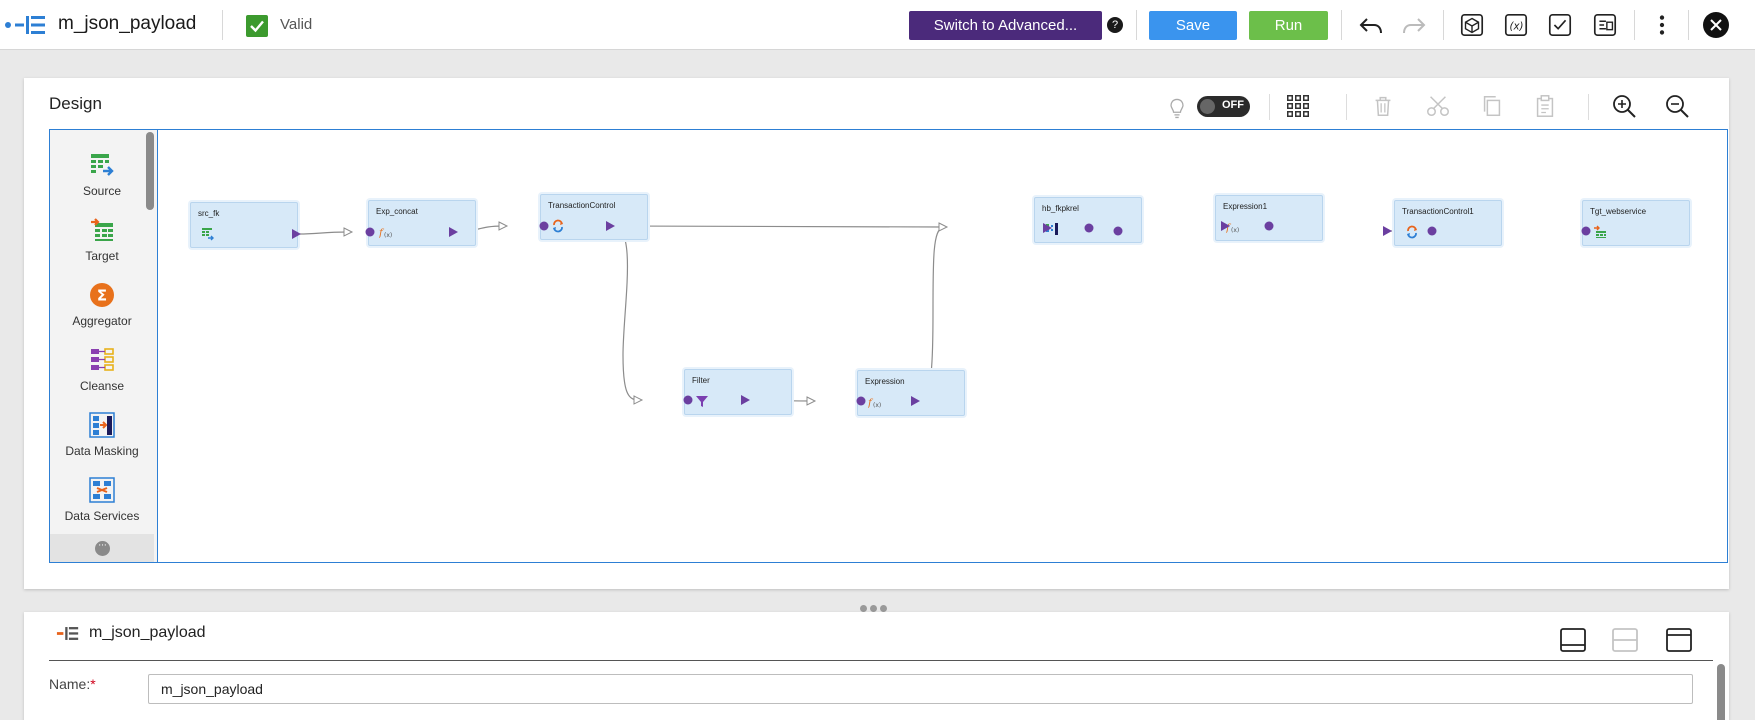 This screenshot has width=1755, height=720. I want to click on design-title: Design, so click(75, 103).